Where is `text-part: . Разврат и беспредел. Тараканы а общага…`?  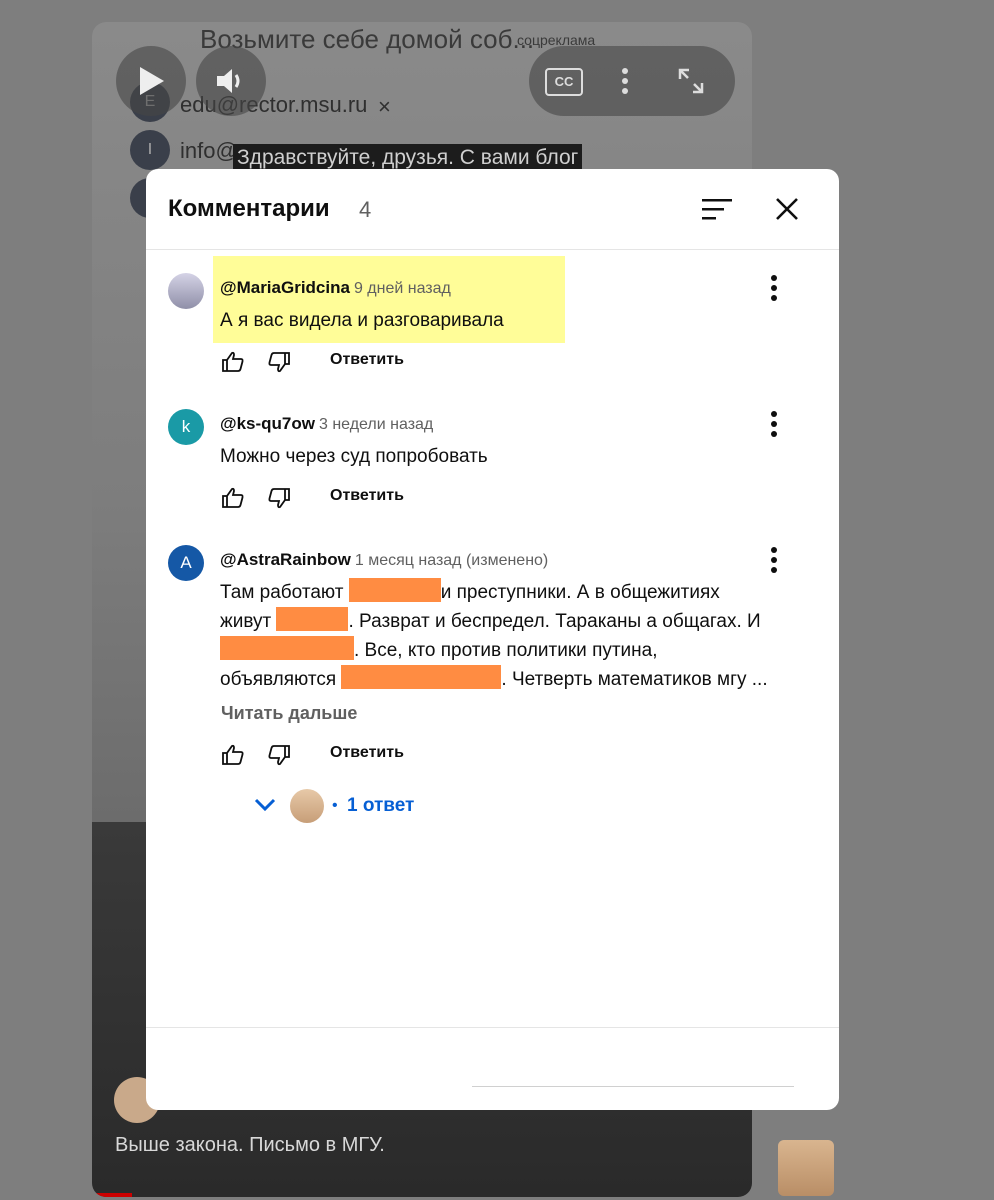 text-part: . Разврат и беспредел. Тараканы а общага… is located at coordinates (554, 621).